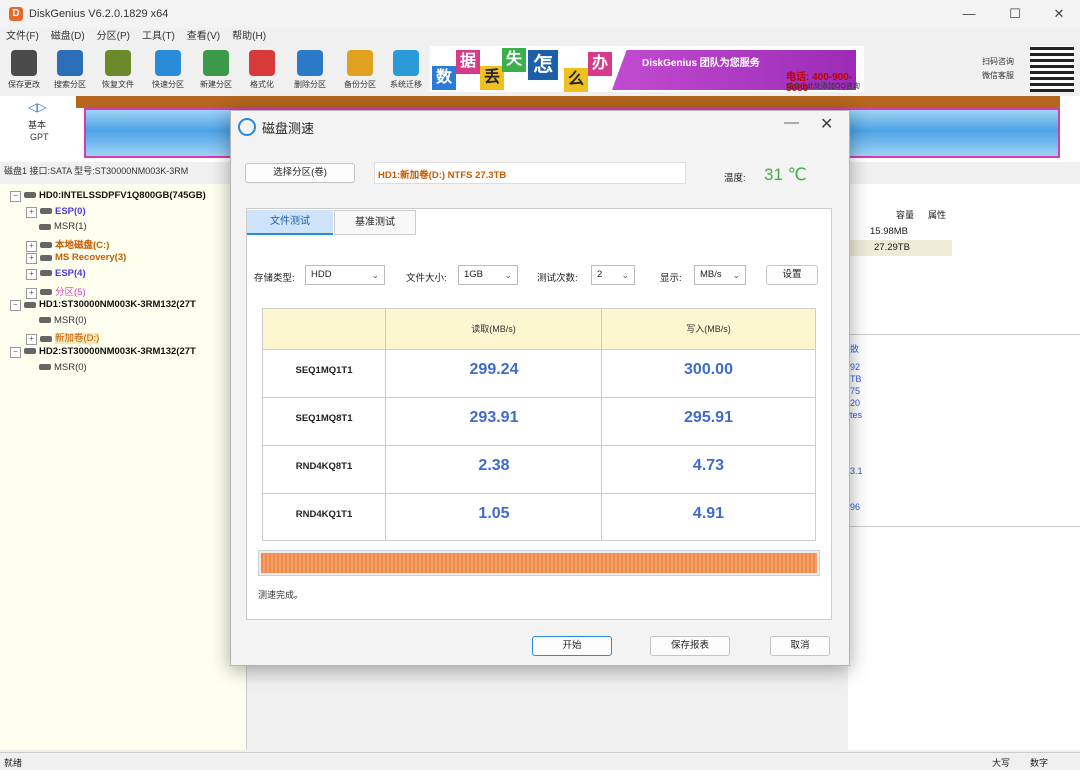 This screenshot has width=1080, height=770. I want to click on disk-nav-arrows: ◁▷, so click(37, 107).